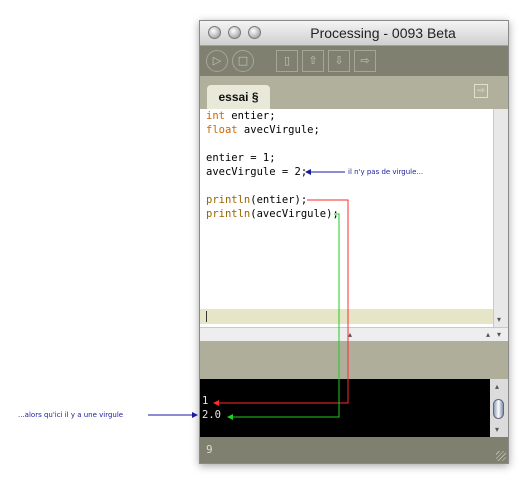 The image size is (531, 486). I want to click on arrow-red-entier, so click(281, 302).